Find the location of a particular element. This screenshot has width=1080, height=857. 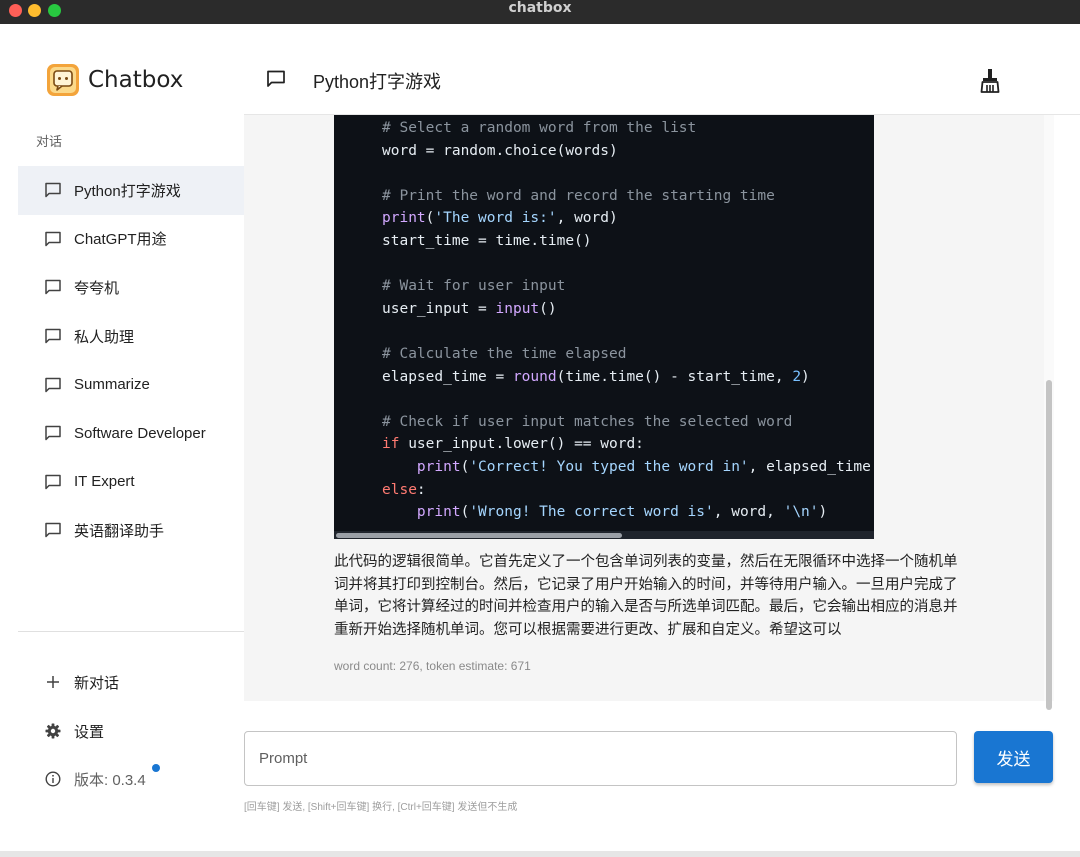

code-token: , elapsed_time is located at coordinates (809, 466).